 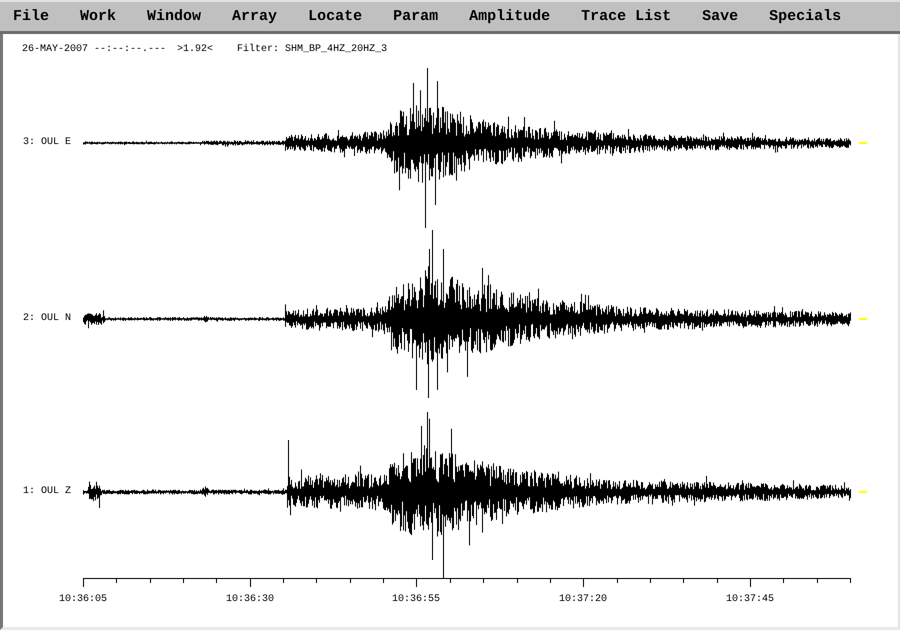 What do you see at coordinates (174, 16) in the screenshot?
I see `menu-item: Window` at bounding box center [174, 16].